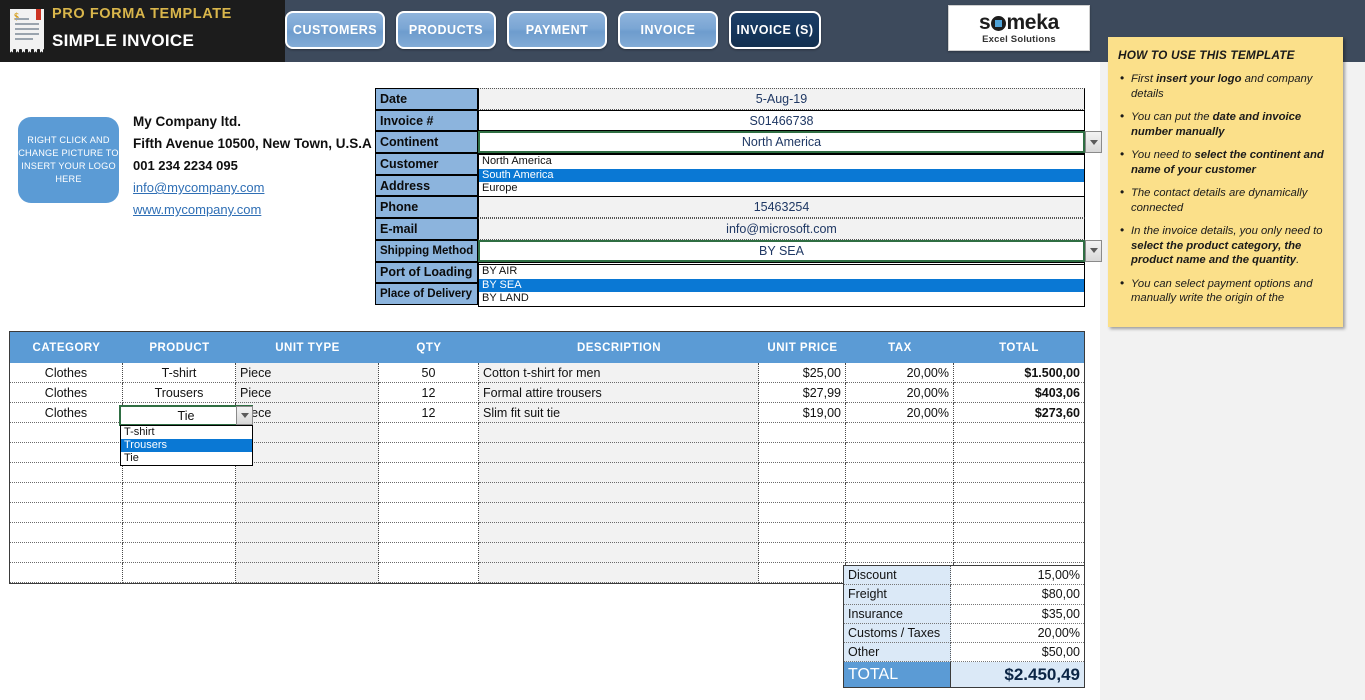 This screenshot has width=1365, height=700. Describe the element at coordinates (781, 285) in the screenshot. I see `shipping-option-by-sea: BY SEA` at that location.